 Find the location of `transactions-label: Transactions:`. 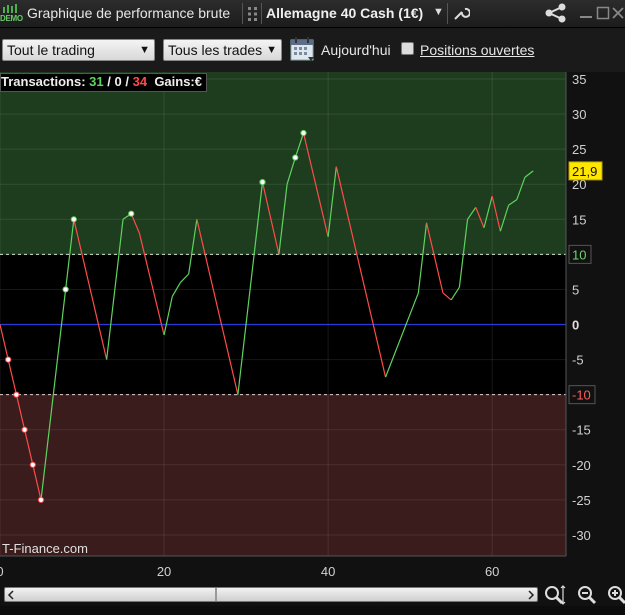

transactions-label: Transactions: is located at coordinates (43, 81).